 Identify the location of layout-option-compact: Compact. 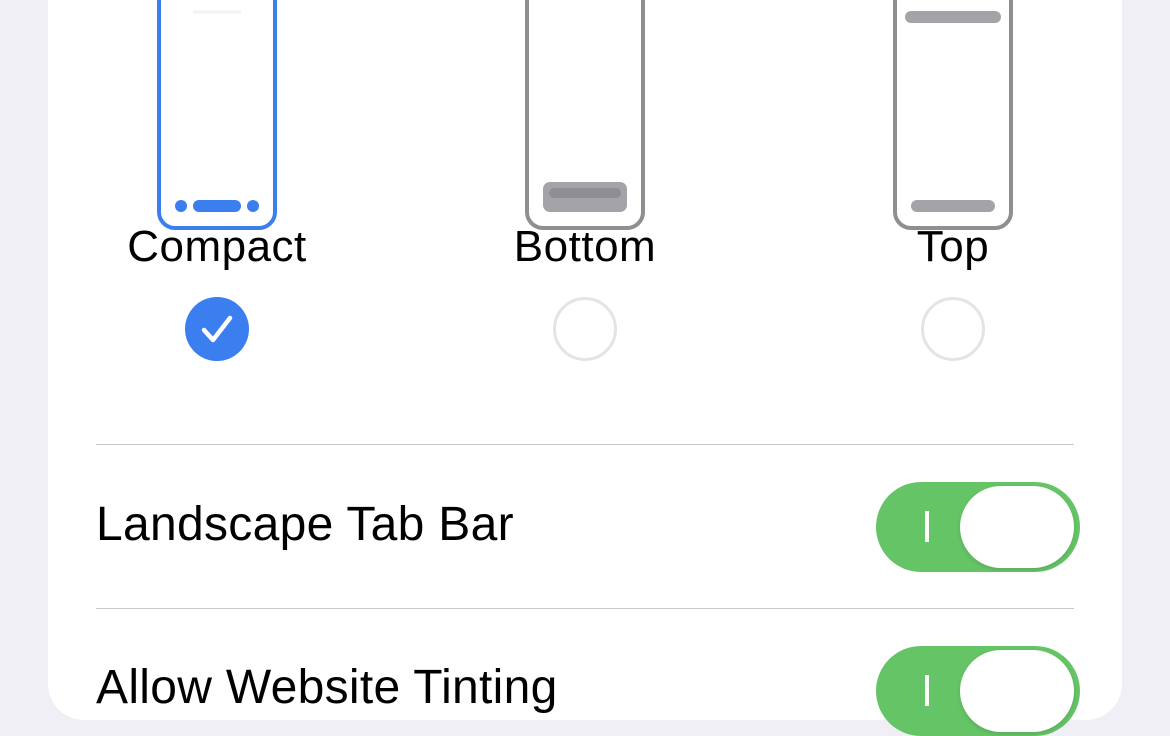
(217, 185).